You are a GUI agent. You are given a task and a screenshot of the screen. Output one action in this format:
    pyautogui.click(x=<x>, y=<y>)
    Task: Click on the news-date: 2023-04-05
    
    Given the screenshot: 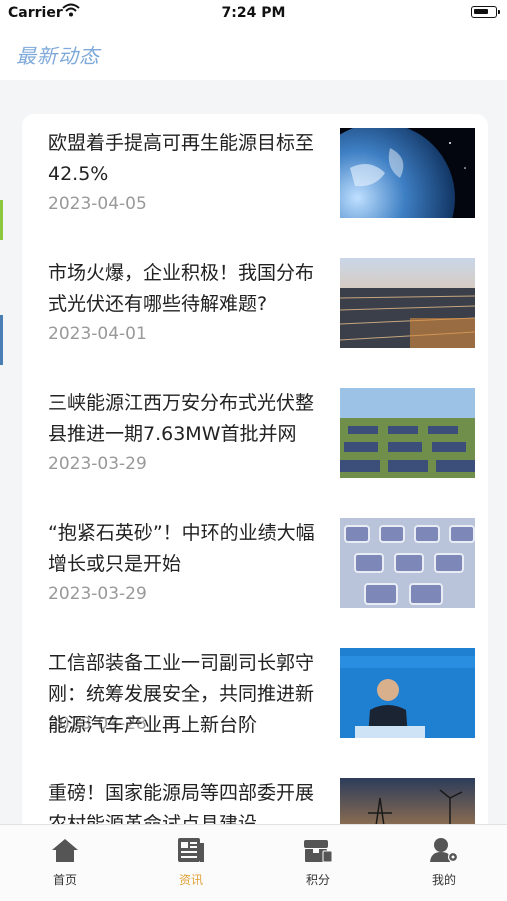 What is the action you would take?
    pyautogui.click(x=97, y=204)
    